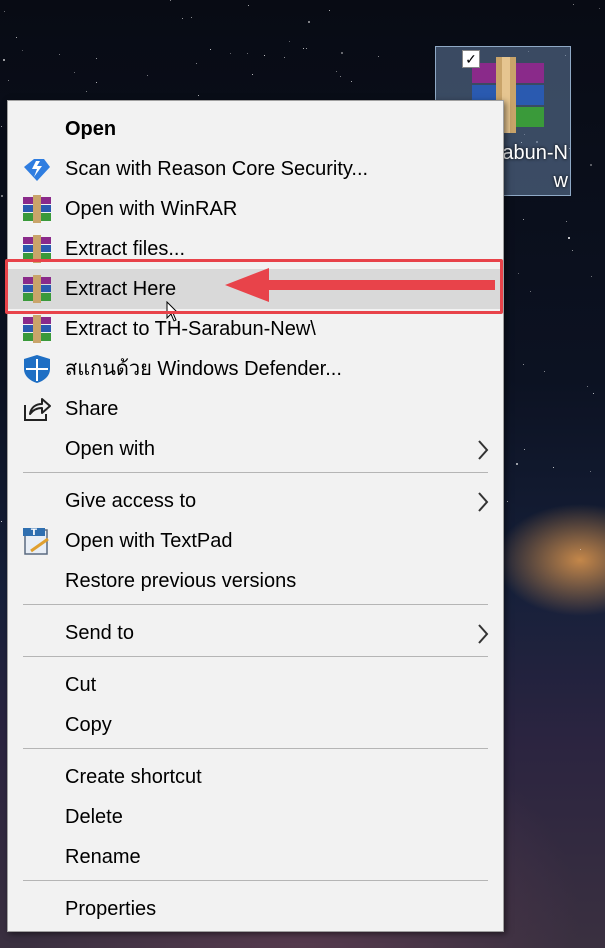  What do you see at coordinates (255, 633) in the screenshot?
I see `menu-item-send-to: Send to` at bounding box center [255, 633].